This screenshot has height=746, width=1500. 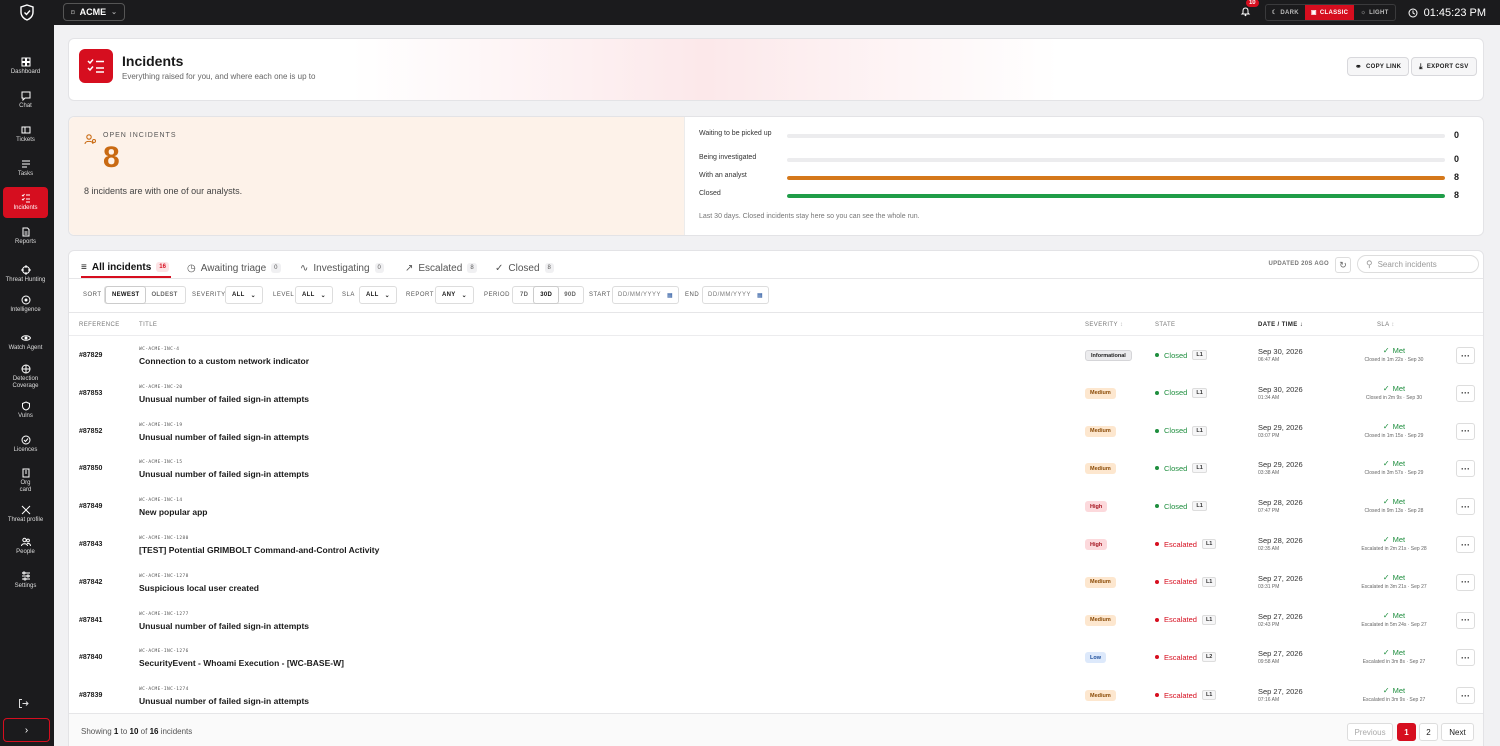 I want to click on incident-time: 03:07 PM, so click(x=1269, y=435).